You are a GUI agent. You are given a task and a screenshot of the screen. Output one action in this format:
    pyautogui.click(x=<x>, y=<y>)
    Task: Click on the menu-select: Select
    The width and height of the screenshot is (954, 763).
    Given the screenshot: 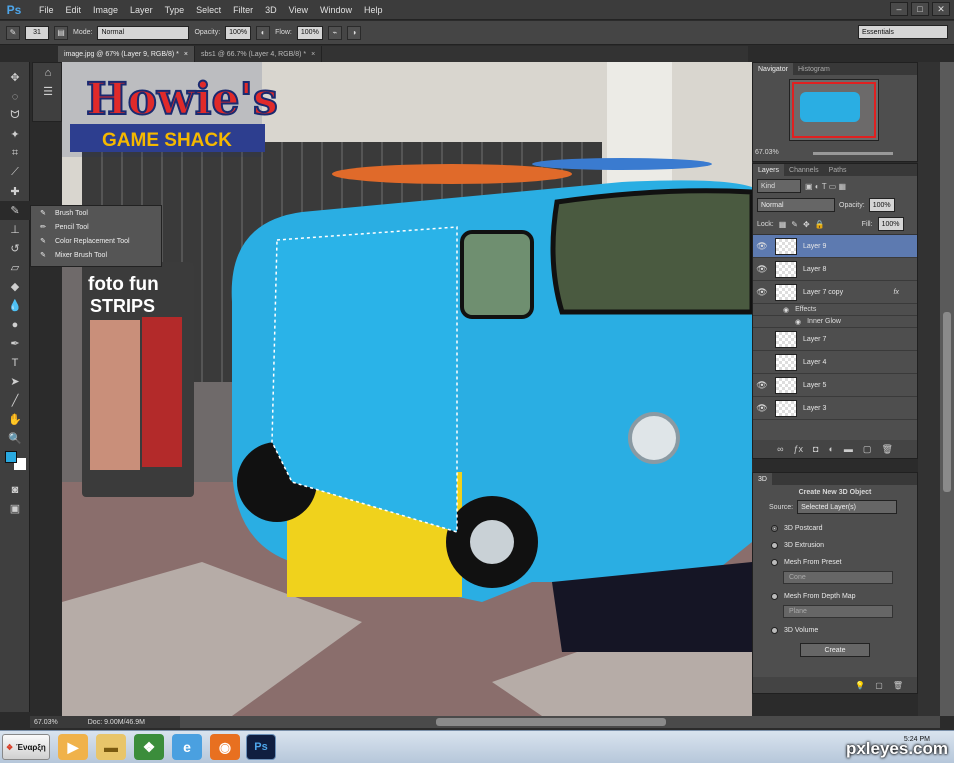 What is the action you would take?
    pyautogui.click(x=208, y=10)
    